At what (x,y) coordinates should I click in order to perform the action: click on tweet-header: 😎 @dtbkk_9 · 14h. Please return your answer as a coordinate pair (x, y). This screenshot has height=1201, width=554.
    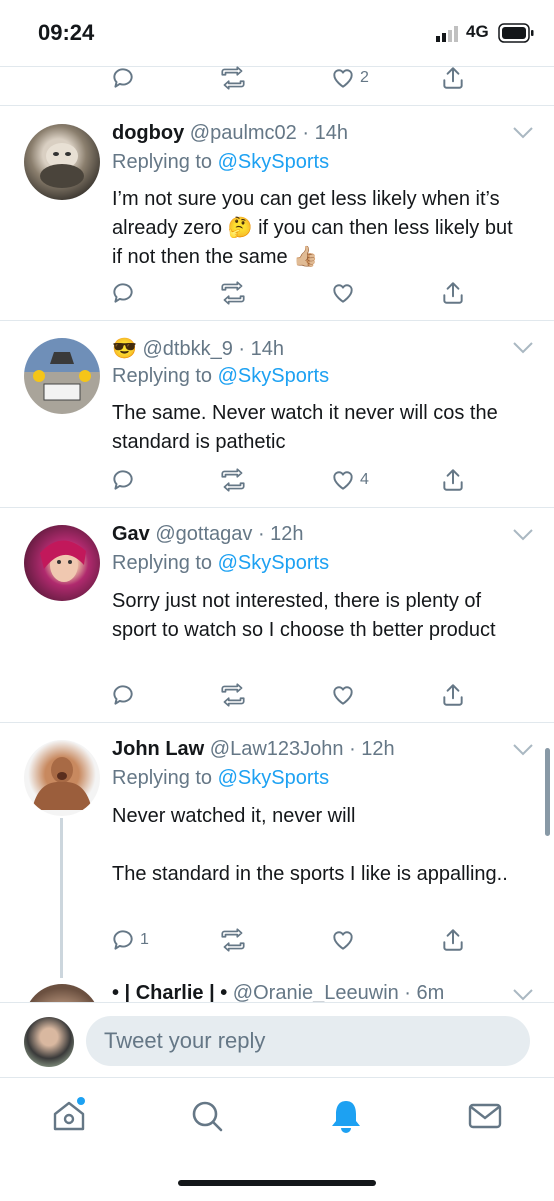
    Looking at the image, I should click on (198, 348).